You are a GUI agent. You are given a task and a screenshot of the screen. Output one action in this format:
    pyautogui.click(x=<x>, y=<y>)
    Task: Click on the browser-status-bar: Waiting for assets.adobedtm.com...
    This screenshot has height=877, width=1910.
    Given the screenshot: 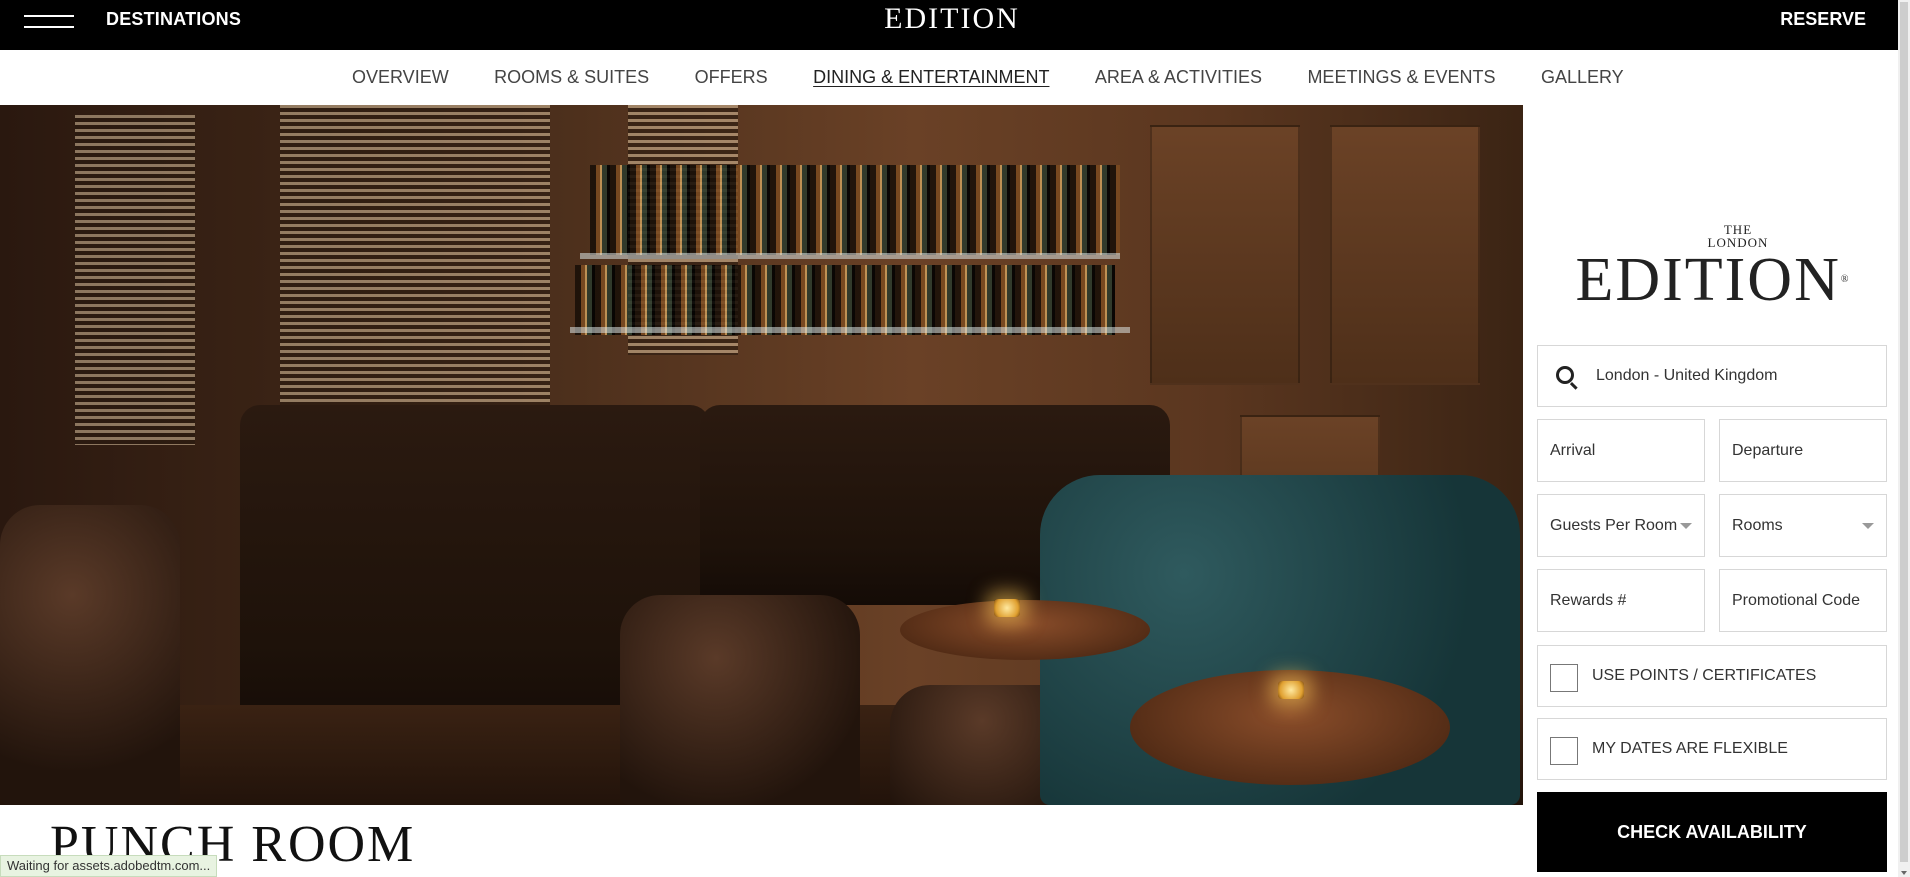 What is the action you would take?
    pyautogui.click(x=109, y=866)
    